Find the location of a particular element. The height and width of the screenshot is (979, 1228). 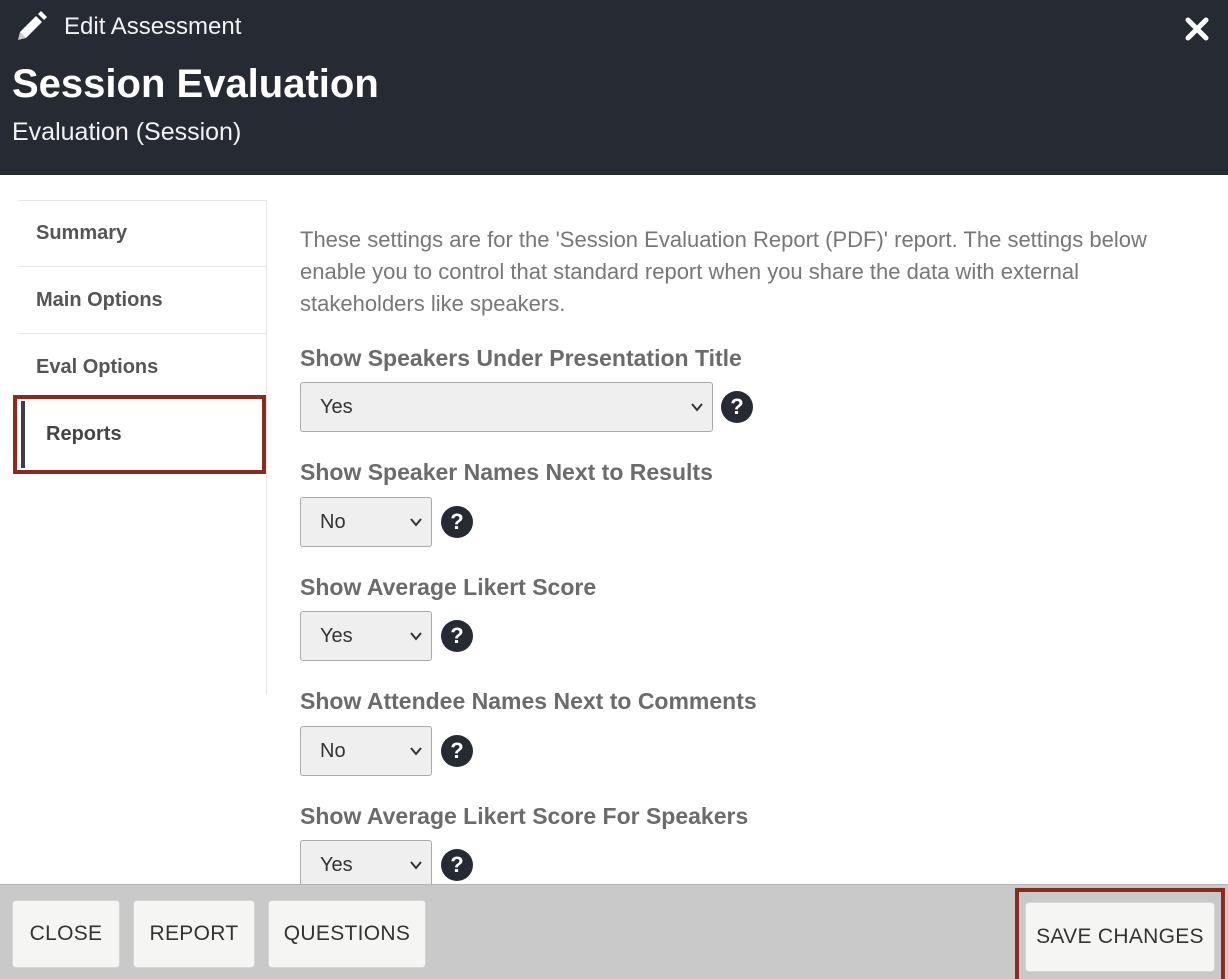

sidebar-item-label: Eval Options is located at coordinates (97, 366).